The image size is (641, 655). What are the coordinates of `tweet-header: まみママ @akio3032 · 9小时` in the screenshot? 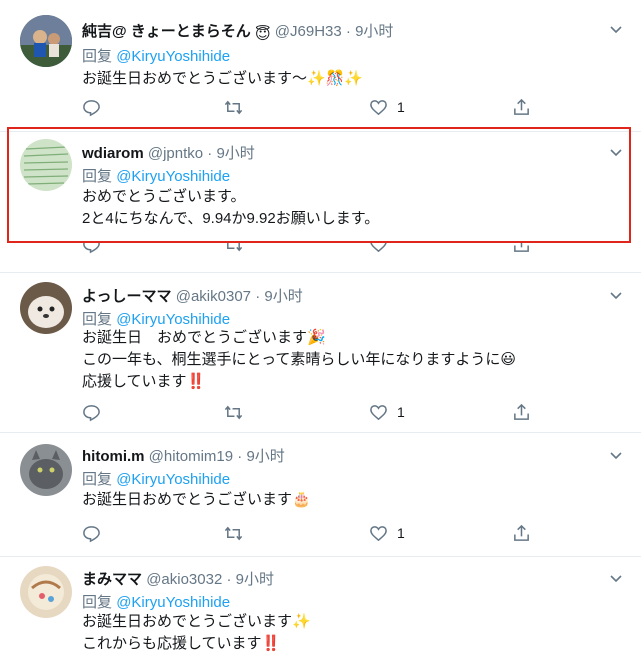 It's located at (178, 578).